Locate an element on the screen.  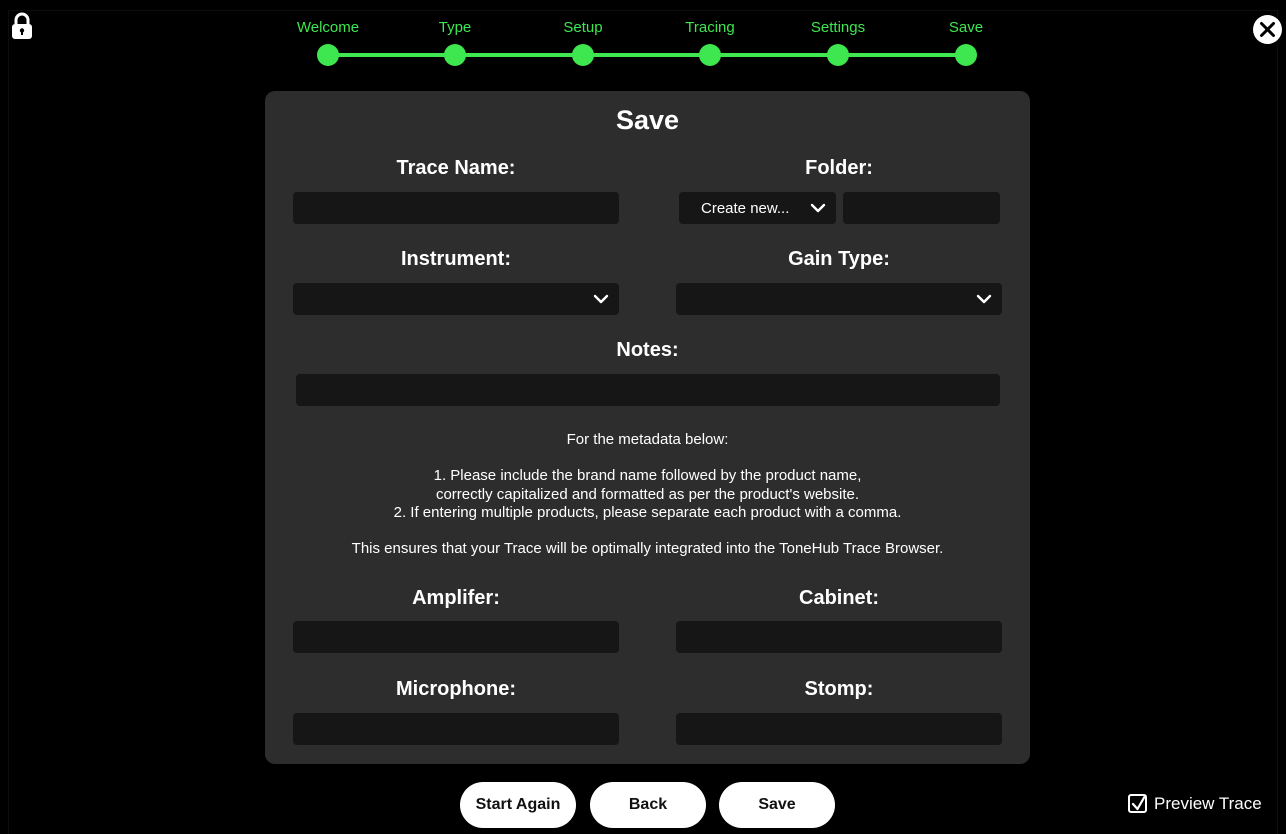
folder-label: Folder: is located at coordinates (839, 168).